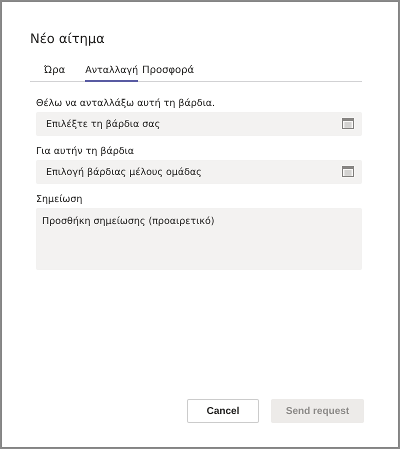  I want to click on dialog-title: Νέο αίτημα, so click(68, 39).